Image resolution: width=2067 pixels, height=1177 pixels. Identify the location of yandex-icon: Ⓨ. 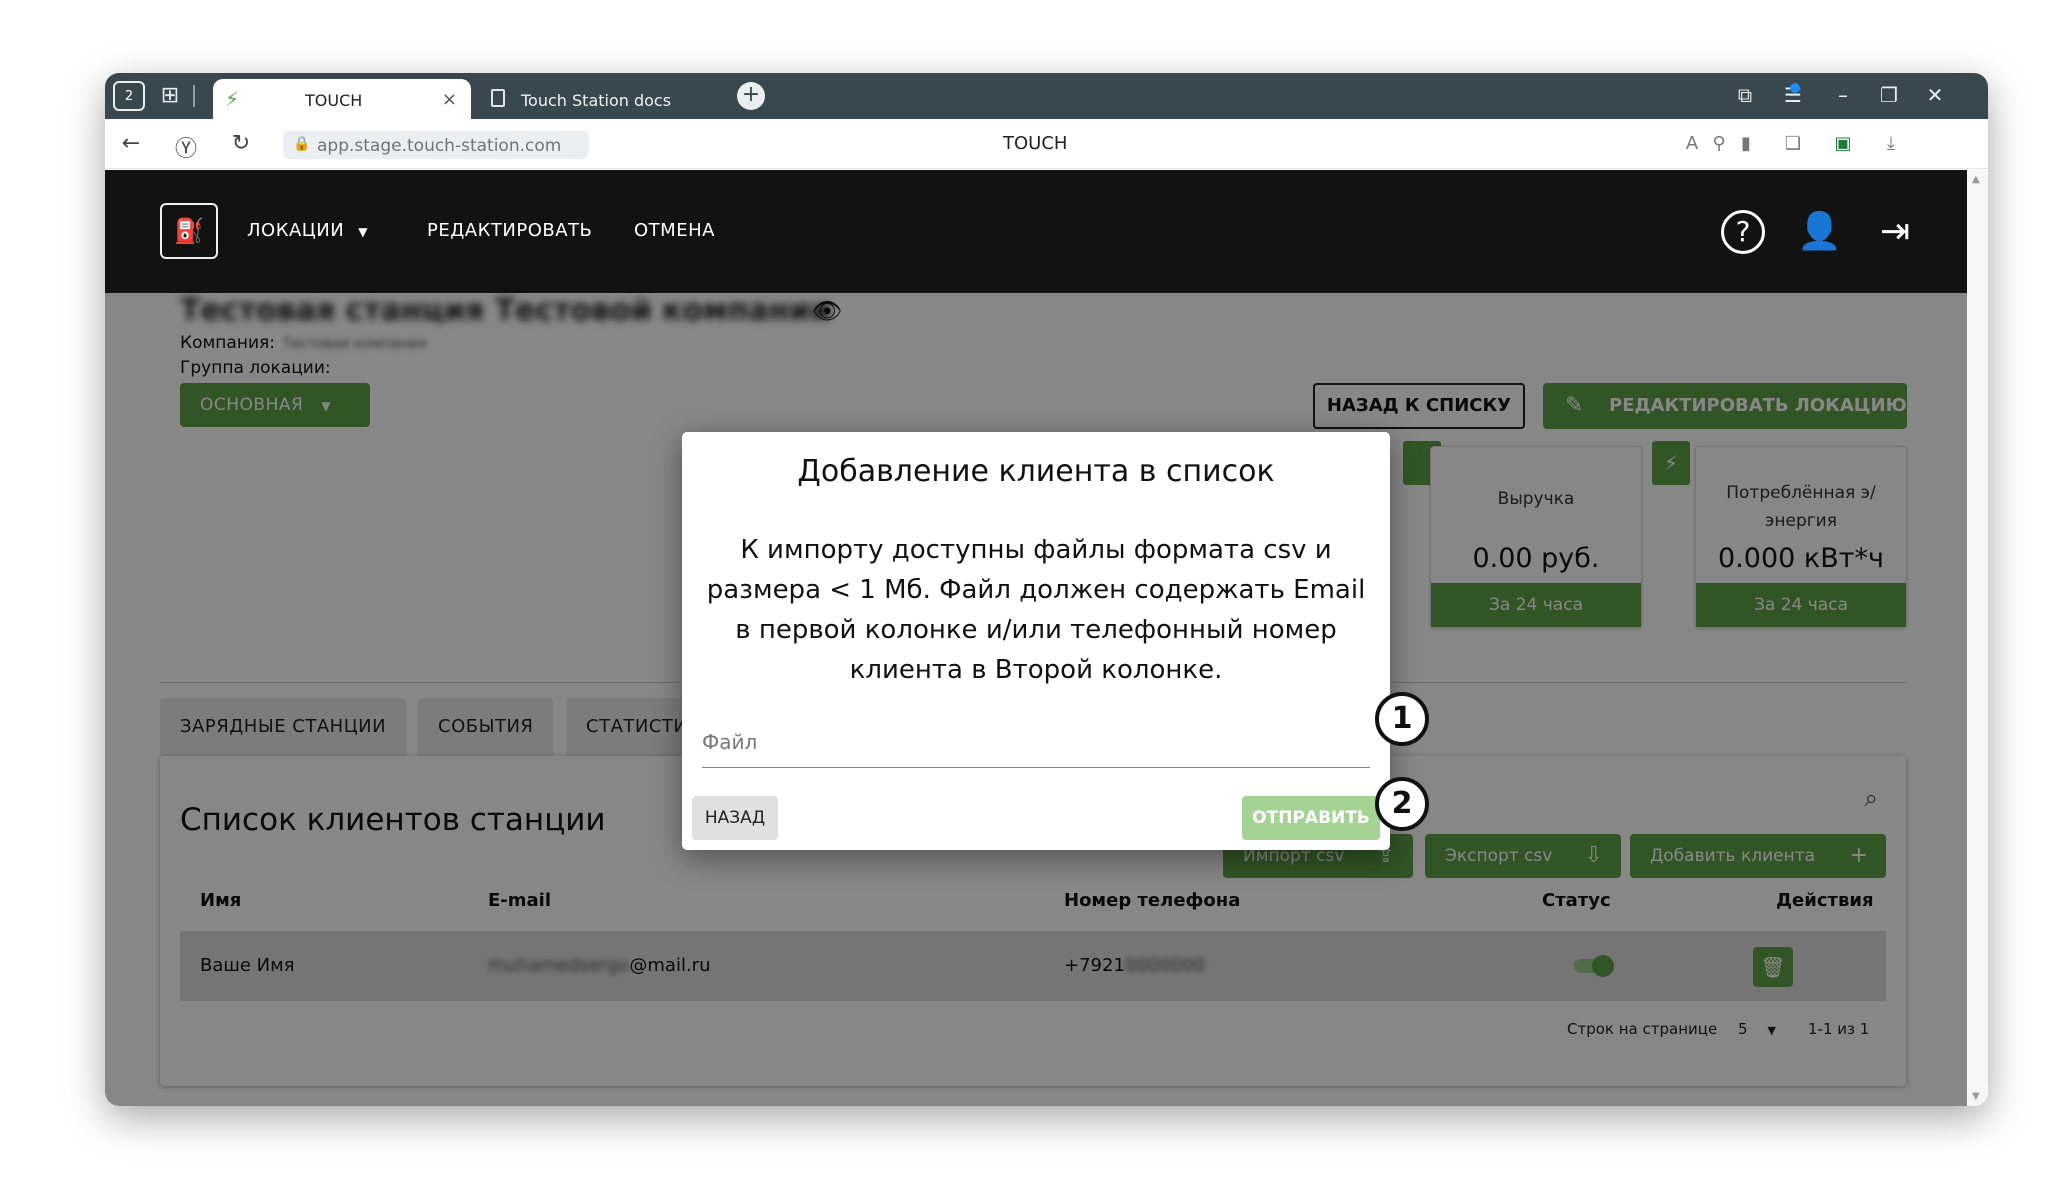
(186, 147).